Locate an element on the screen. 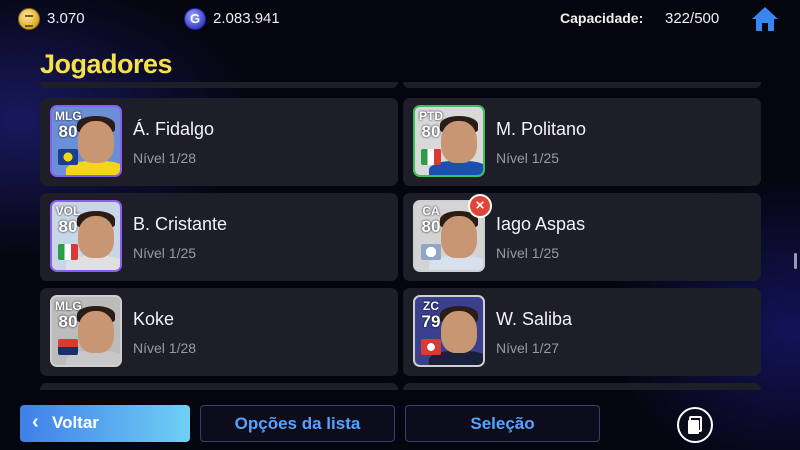 This screenshot has height=450, width=800. list-options-button: Opções da lista is located at coordinates (297, 423).